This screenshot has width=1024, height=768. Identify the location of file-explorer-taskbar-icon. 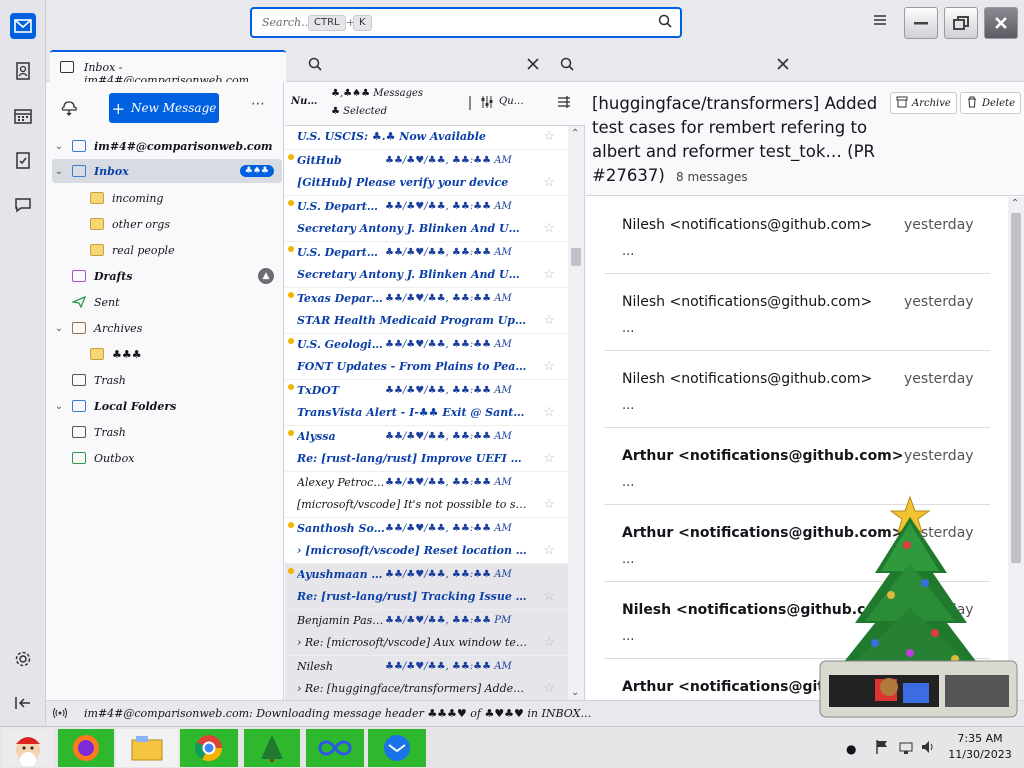
(147, 748).